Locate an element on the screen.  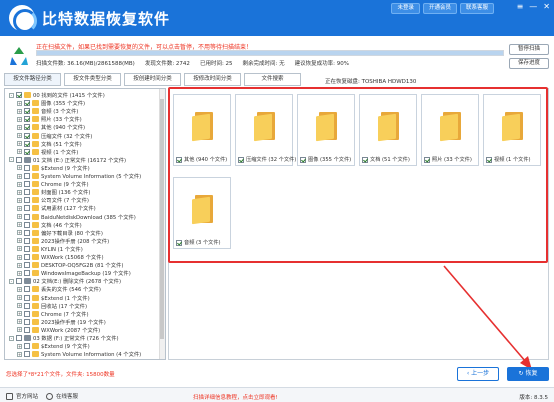
tree-row: + 公司文件 (7 个文件) is located at coordinates (53, 200).